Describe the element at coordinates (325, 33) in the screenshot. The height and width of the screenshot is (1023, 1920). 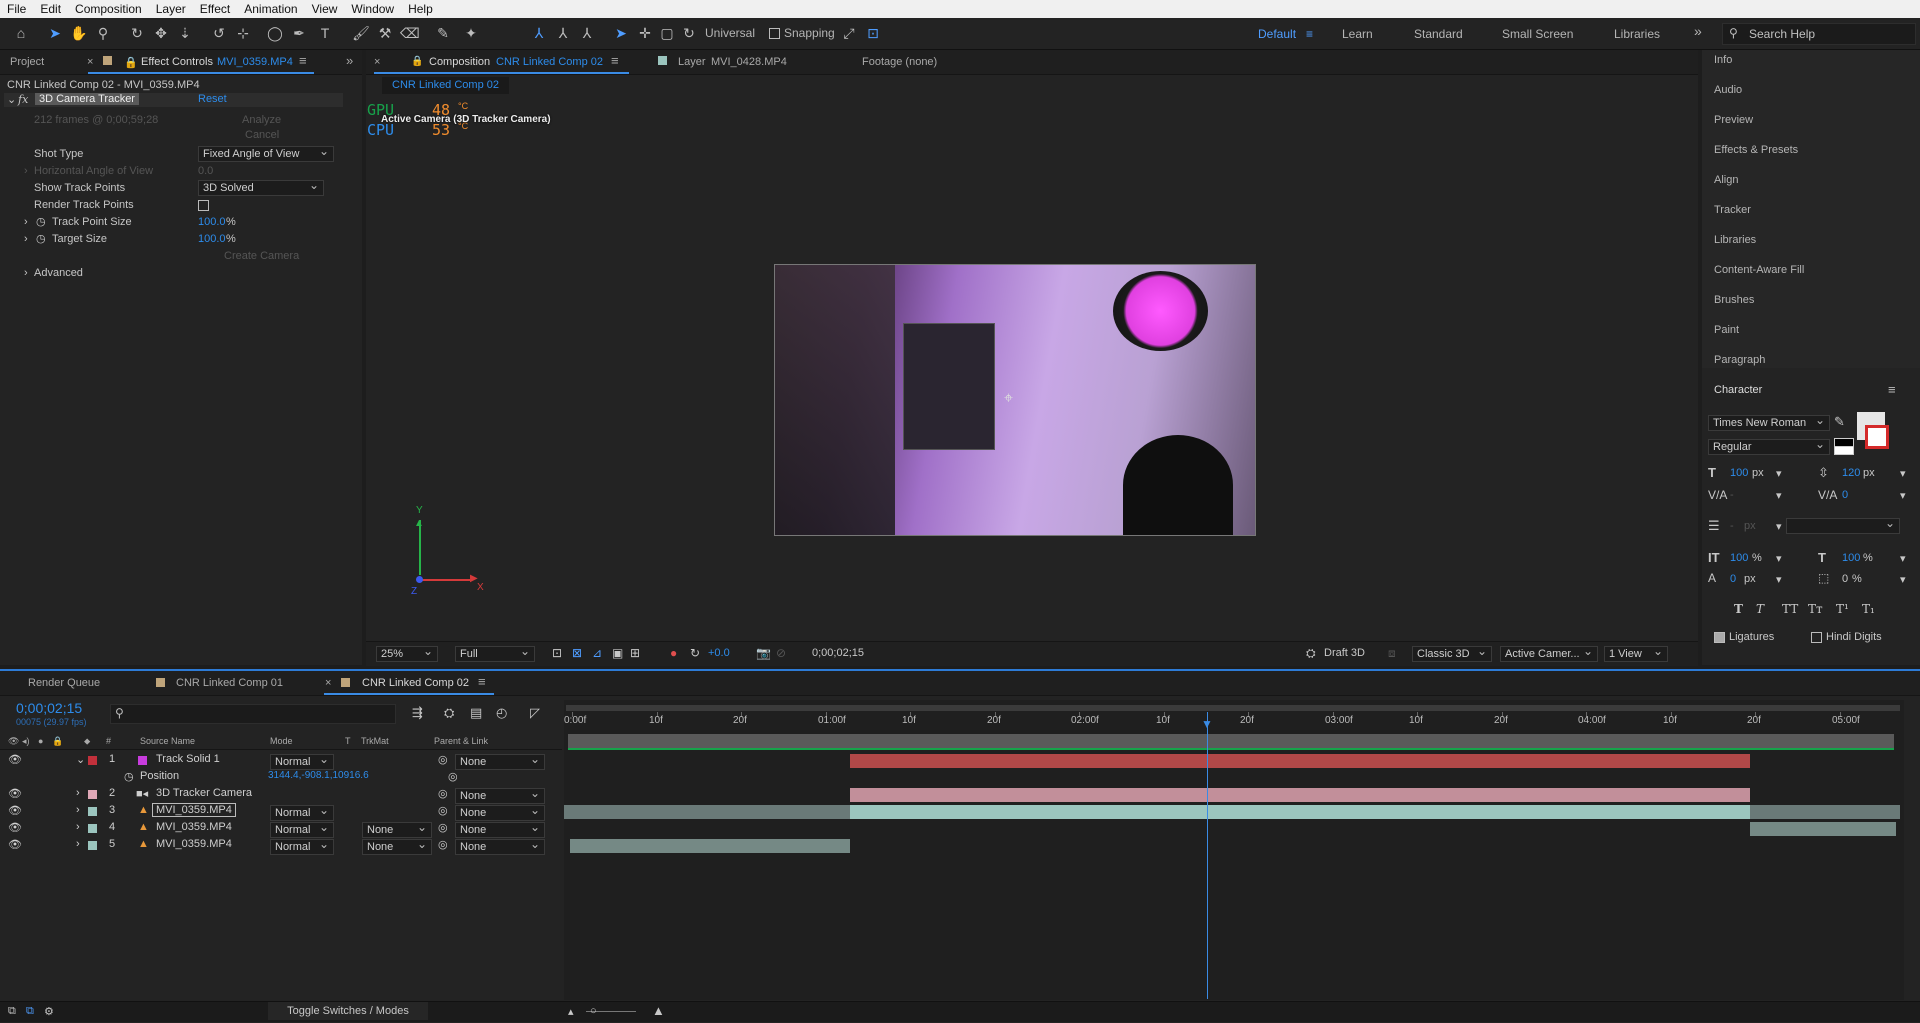
I see `type-tool-icon: T` at that location.